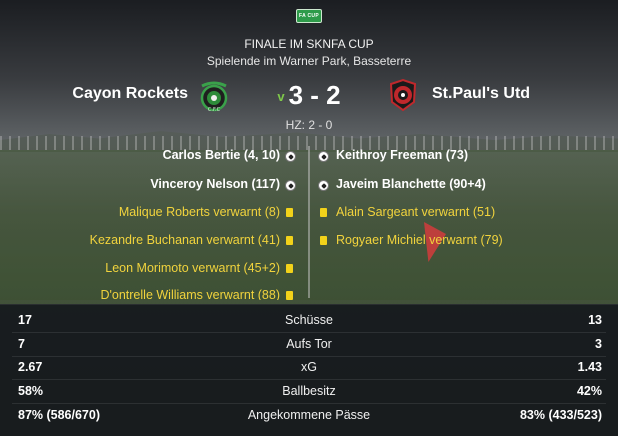  What do you see at coordinates (403, 95) in the screenshot?
I see `away-team-crest-icon` at bounding box center [403, 95].